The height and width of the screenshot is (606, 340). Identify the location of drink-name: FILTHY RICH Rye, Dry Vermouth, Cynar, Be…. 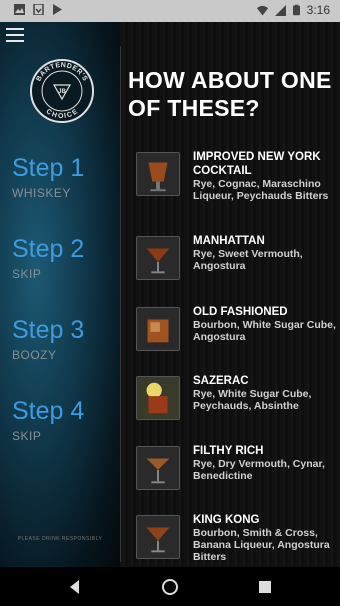
(264, 463).